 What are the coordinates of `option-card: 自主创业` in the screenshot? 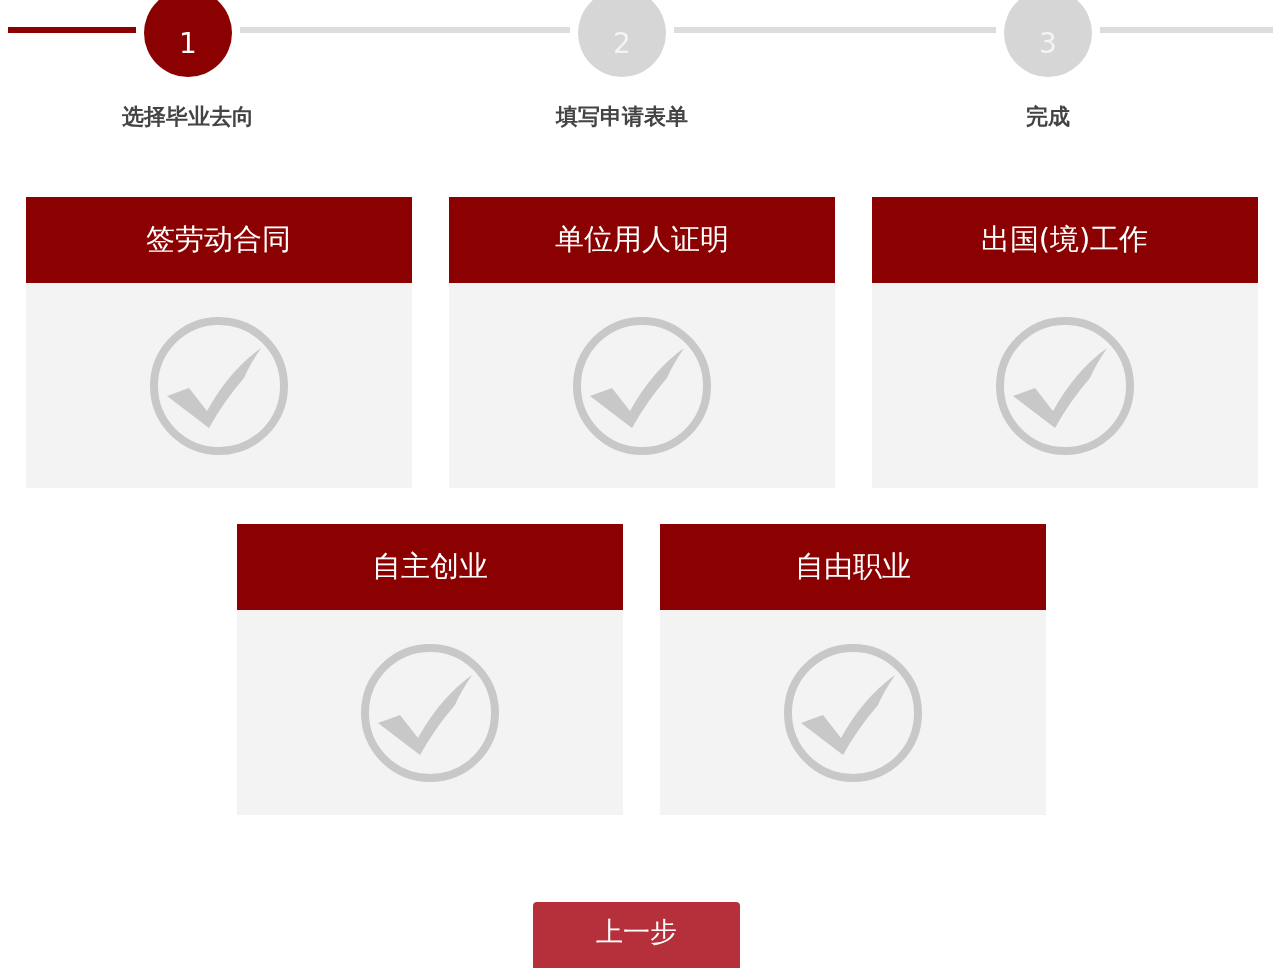 It's located at (430, 669).